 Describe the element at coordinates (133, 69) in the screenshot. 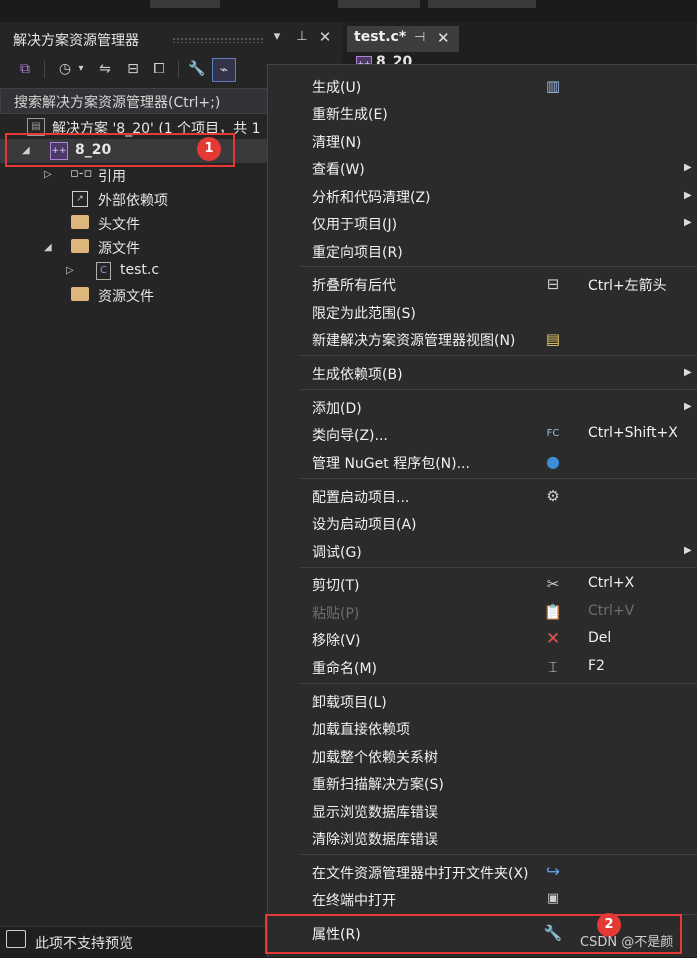

I see `collapse-all-icon: ⊟` at that location.